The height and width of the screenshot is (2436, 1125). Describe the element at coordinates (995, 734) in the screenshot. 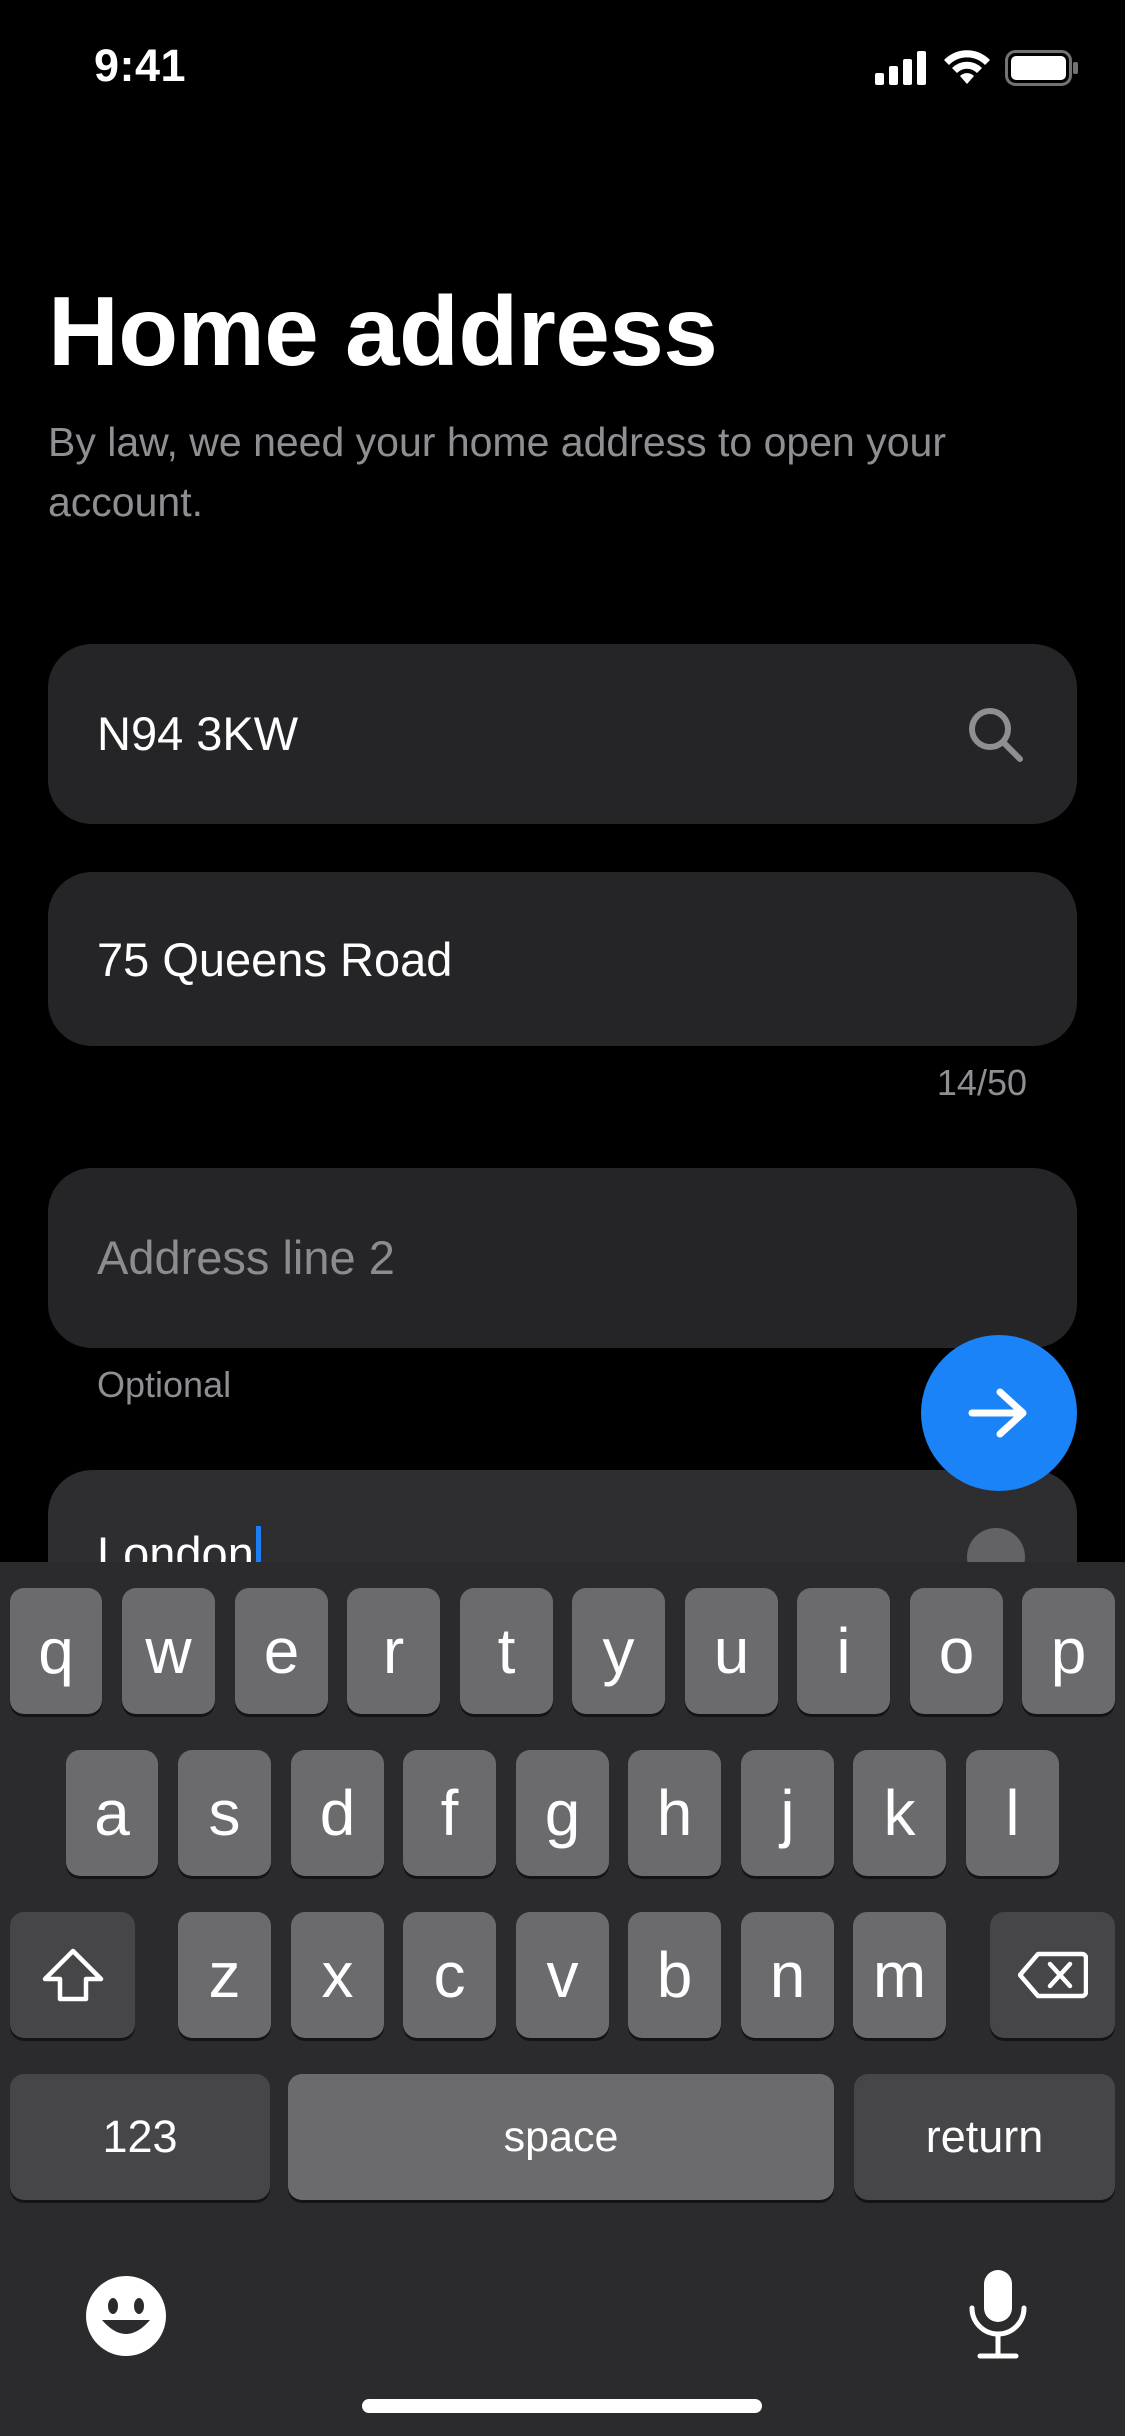

I see `search-icon` at that location.